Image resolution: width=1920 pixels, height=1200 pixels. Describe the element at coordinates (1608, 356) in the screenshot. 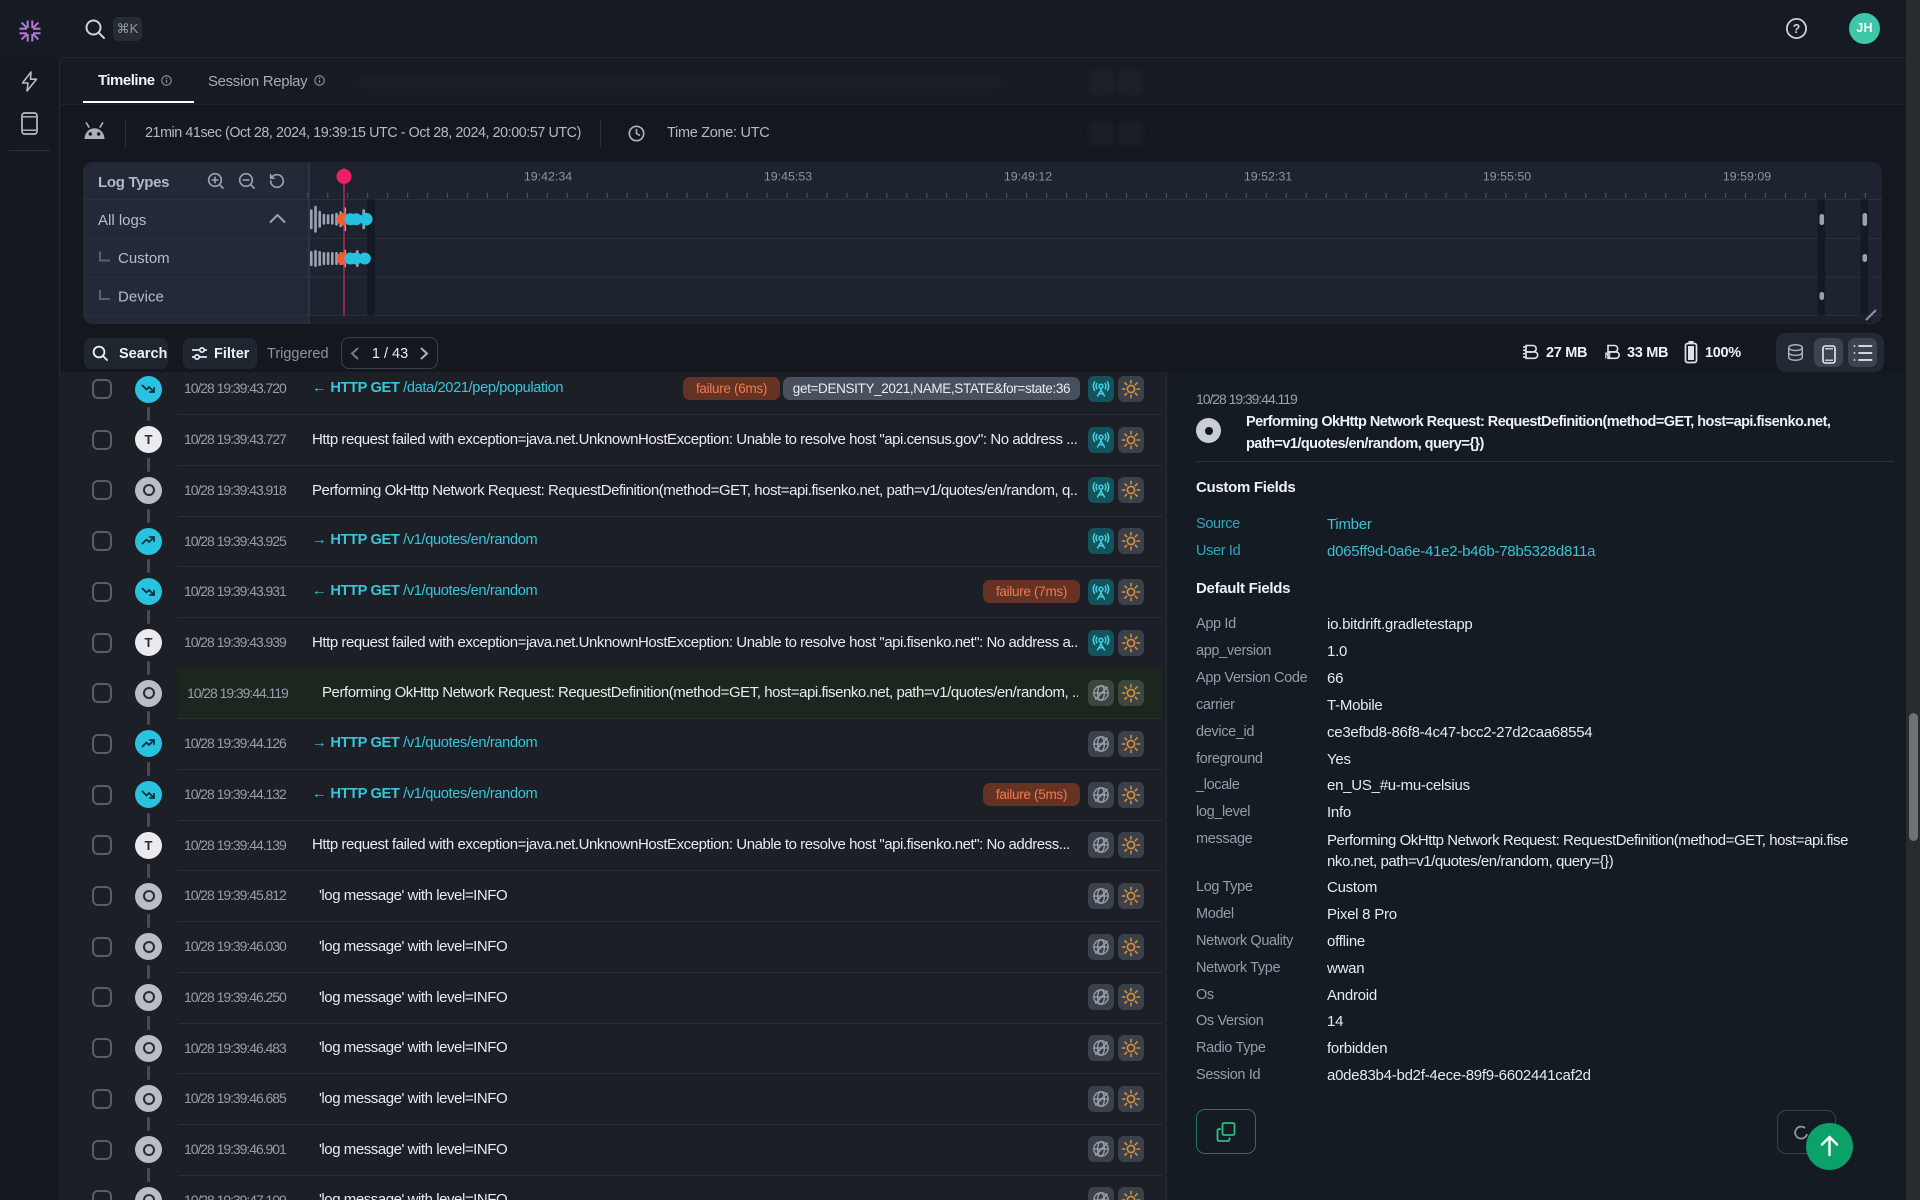

I see `svg-text: N` at that location.